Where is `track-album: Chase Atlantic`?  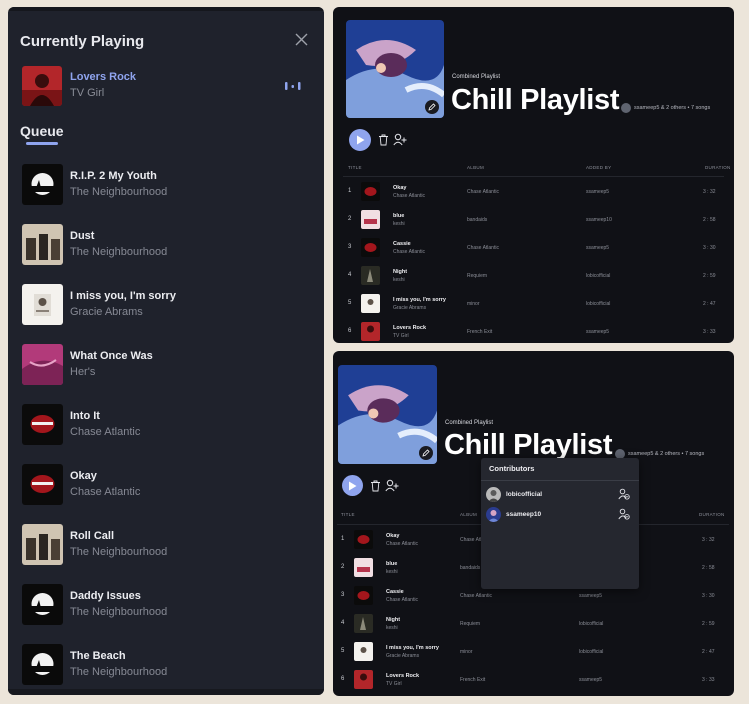
track-album: Chase Atlantic is located at coordinates (483, 192).